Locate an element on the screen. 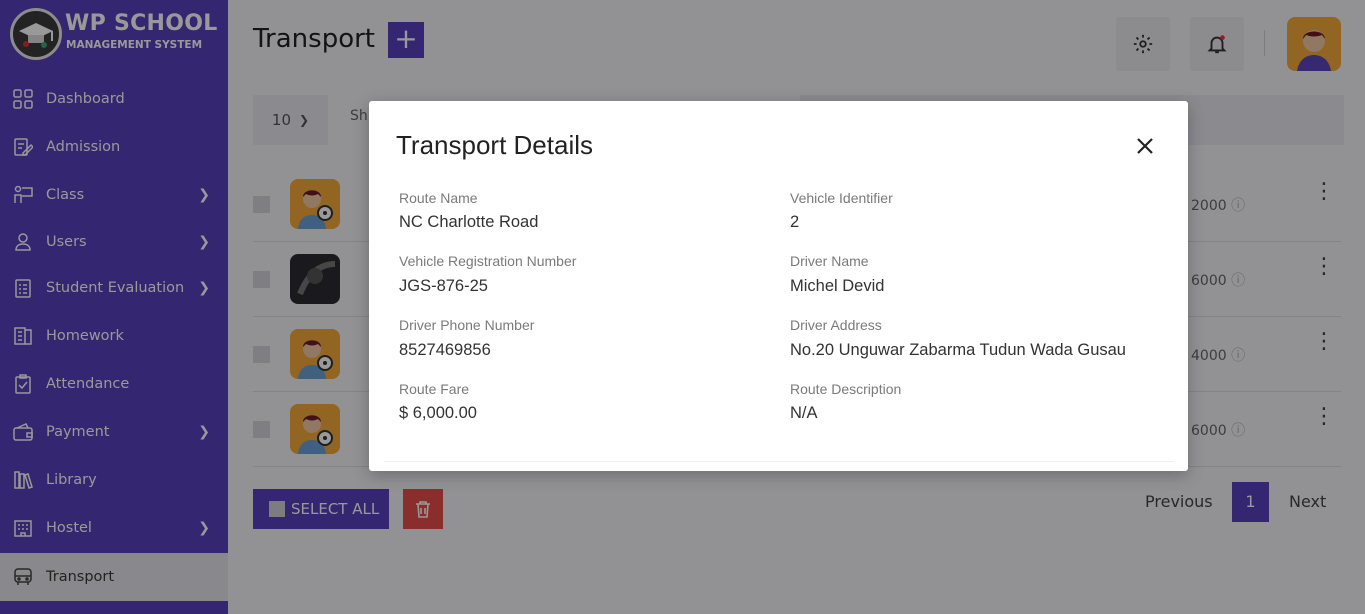 This screenshot has width=1365, height=614. route-fare-label: Route Fare is located at coordinates (434, 389).